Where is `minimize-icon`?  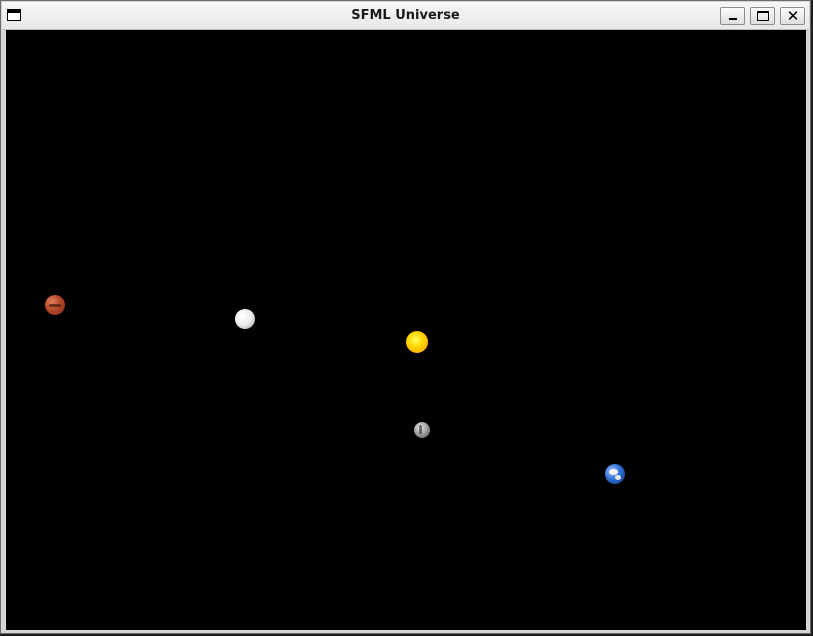
minimize-icon is located at coordinates (733, 19).